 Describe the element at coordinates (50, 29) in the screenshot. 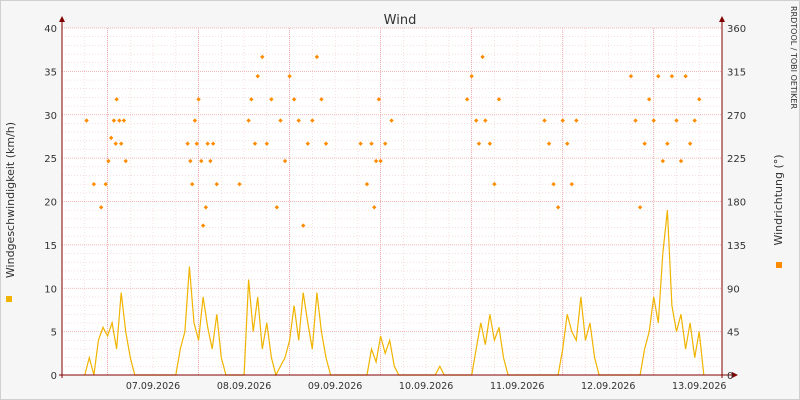

I see `left-tick-label: 40` at that location.